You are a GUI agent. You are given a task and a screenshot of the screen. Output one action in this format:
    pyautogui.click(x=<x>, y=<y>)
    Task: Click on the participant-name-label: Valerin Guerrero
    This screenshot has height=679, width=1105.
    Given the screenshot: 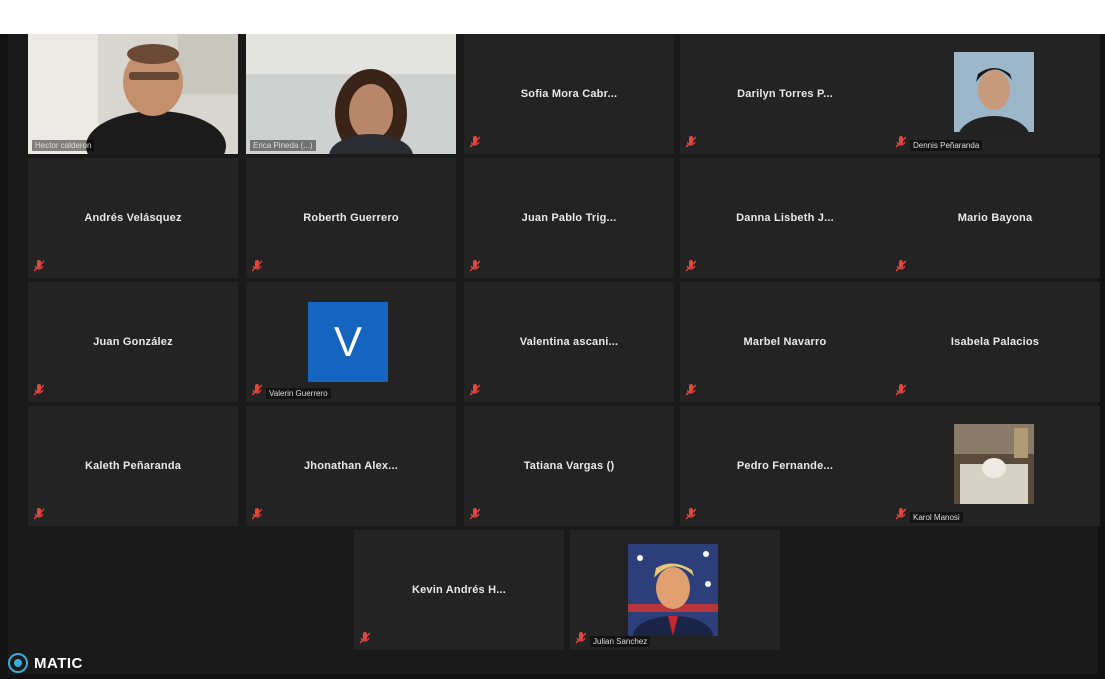 What is the action you would take?
    pyautogui.click(x=298, y=393)
    